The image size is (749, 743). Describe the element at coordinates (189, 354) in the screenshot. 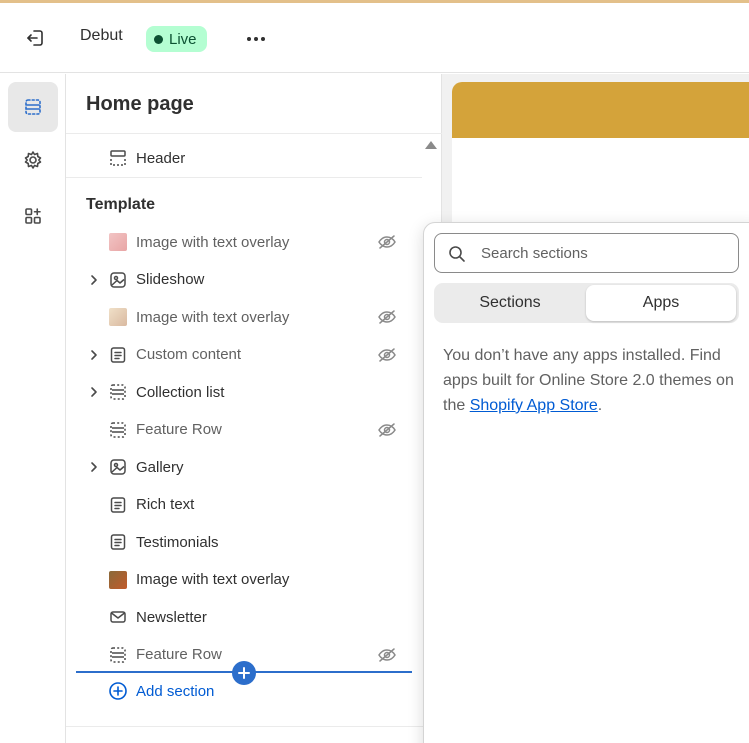

I see `section-label: Custom content` at that location.